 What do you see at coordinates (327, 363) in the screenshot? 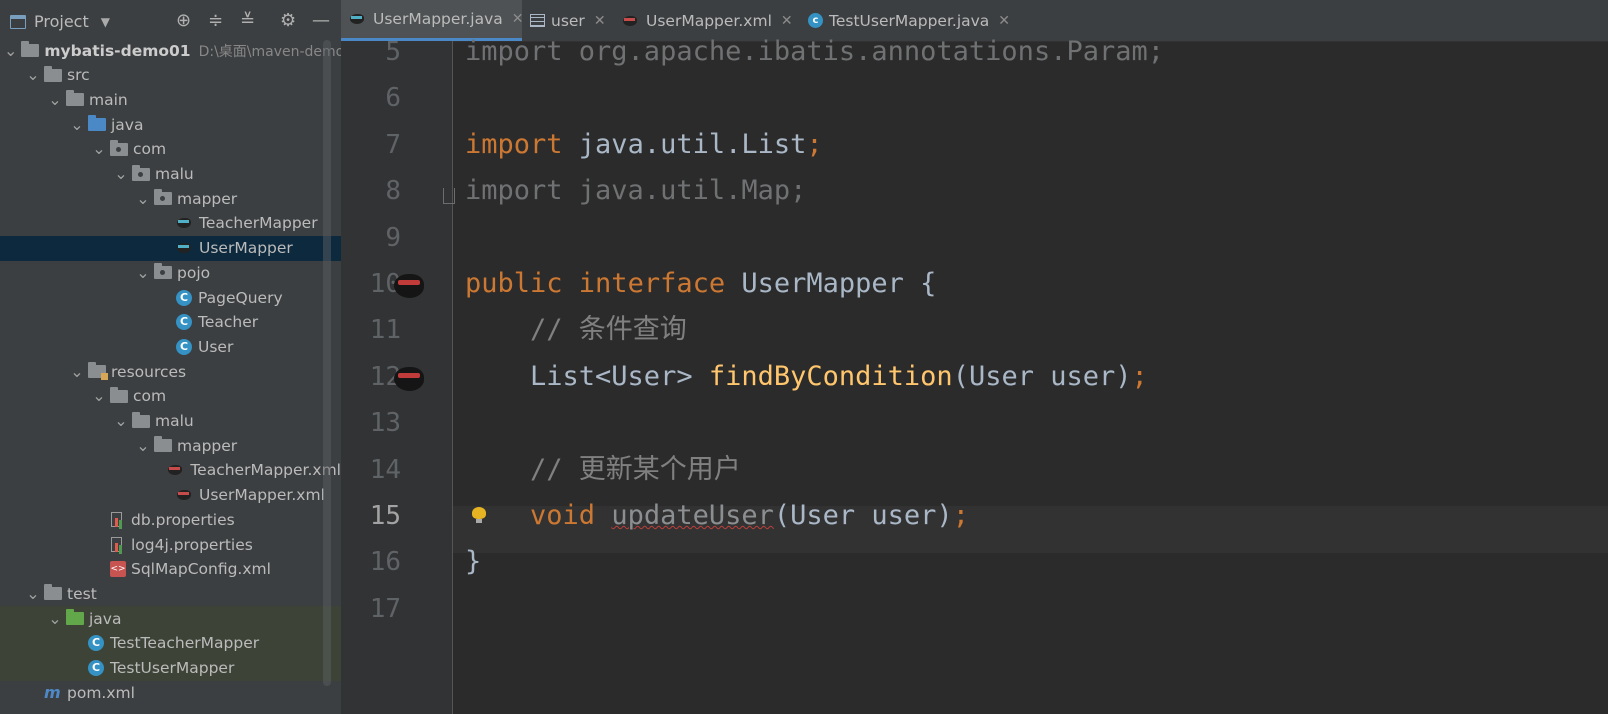
I see `tree-scrollbar` at bounding box center [327, 363].